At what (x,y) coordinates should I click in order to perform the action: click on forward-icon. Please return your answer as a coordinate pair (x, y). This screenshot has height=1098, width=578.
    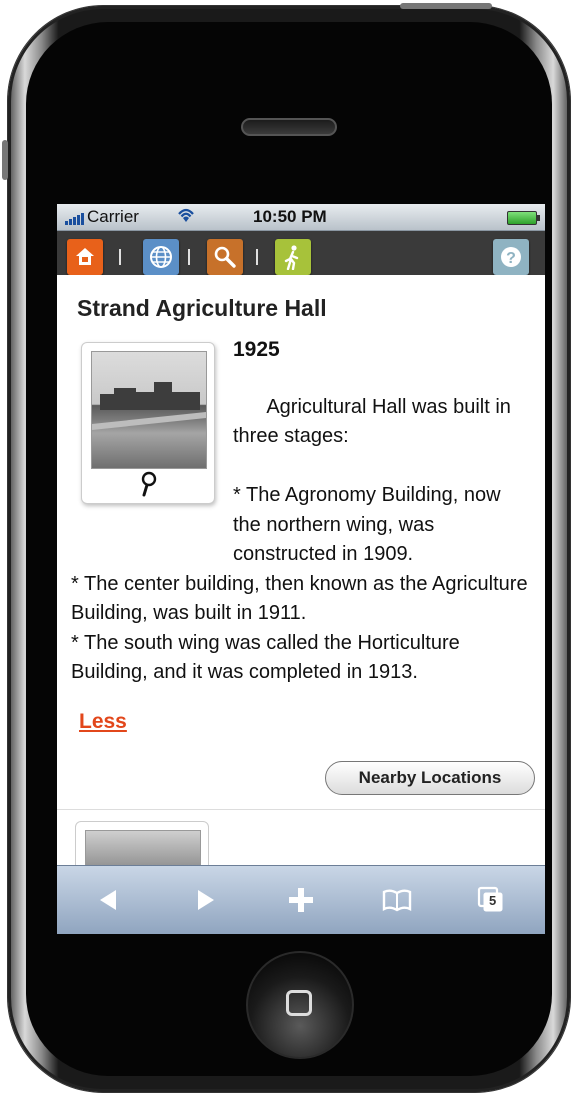
    Looking at the image, I should click on (205, 900).